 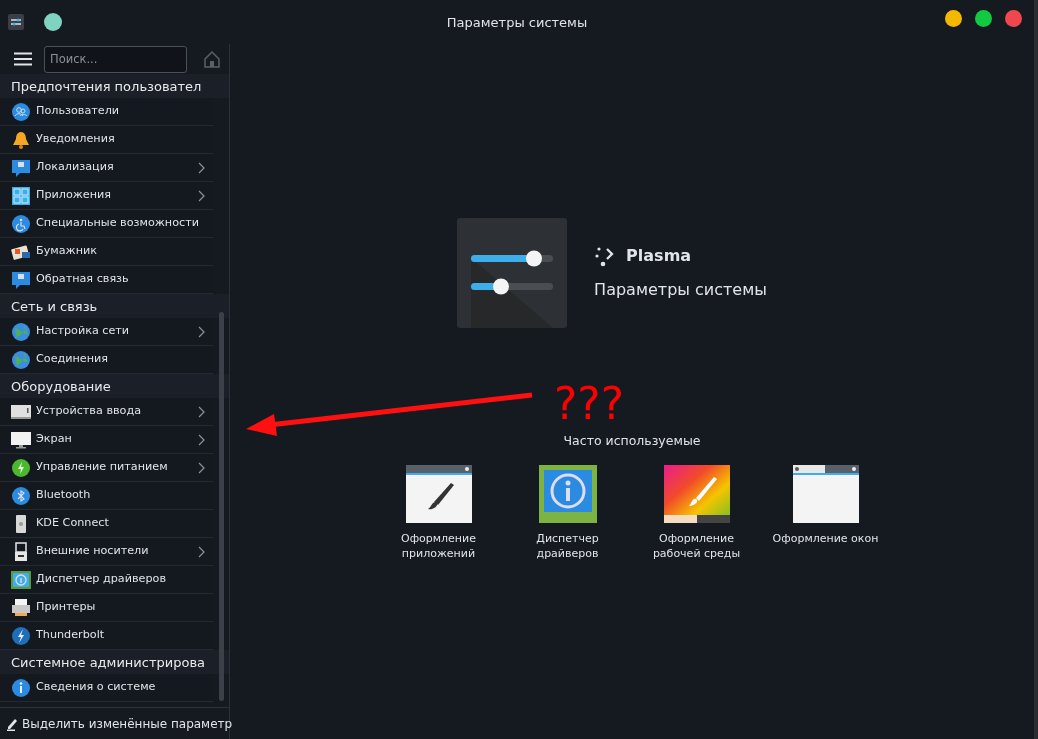 I want to click on window-title: Параметры системы, so click(x=517, y=23).